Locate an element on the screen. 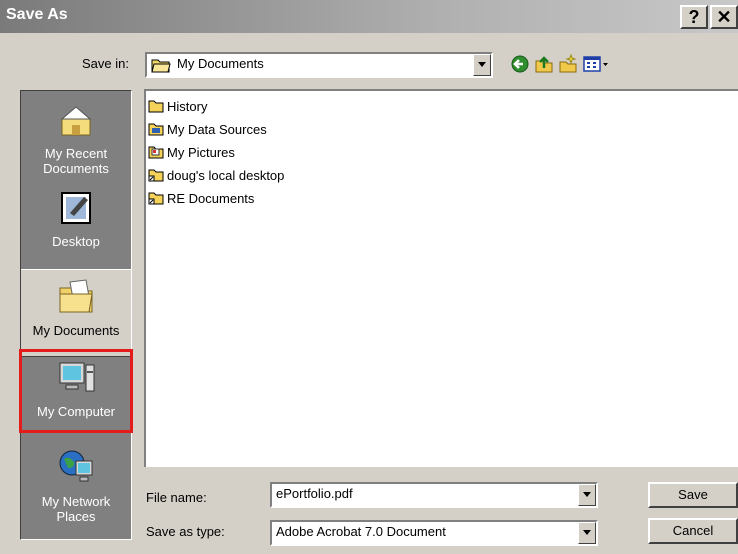  file-name: History is located at coordinates (187, 106).